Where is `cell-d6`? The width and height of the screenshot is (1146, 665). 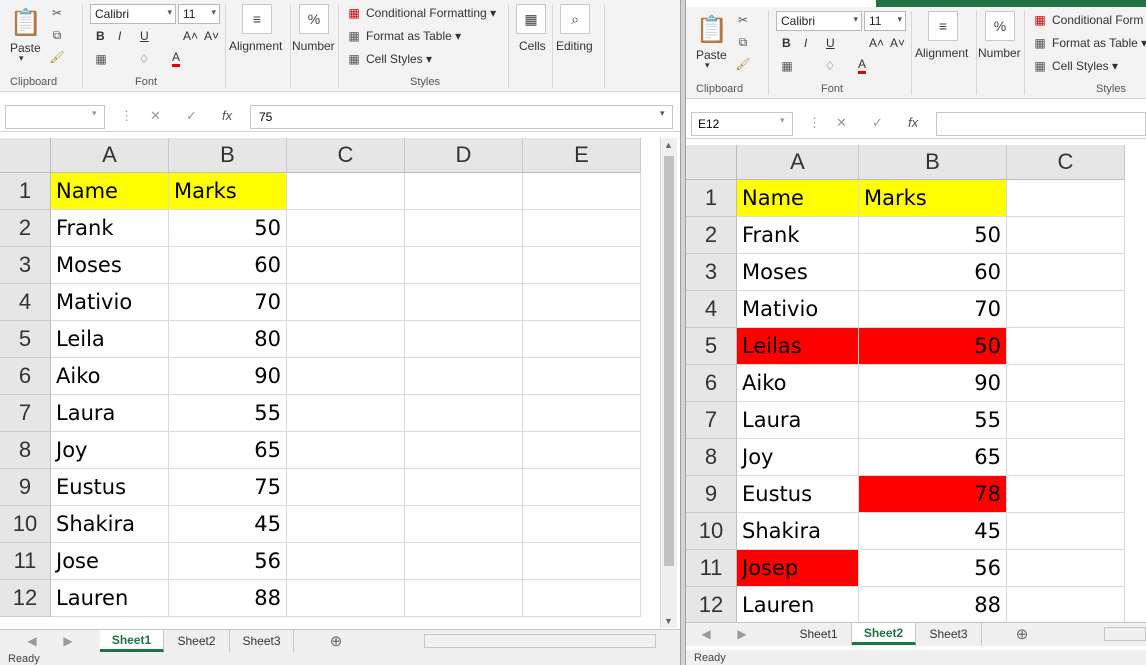 cell-d6 is located at coordinates (464, 376).